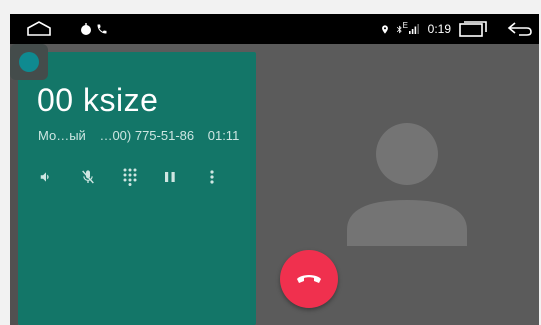 The image size is (541, 325). I want to click on home-button, so click(39, 29).